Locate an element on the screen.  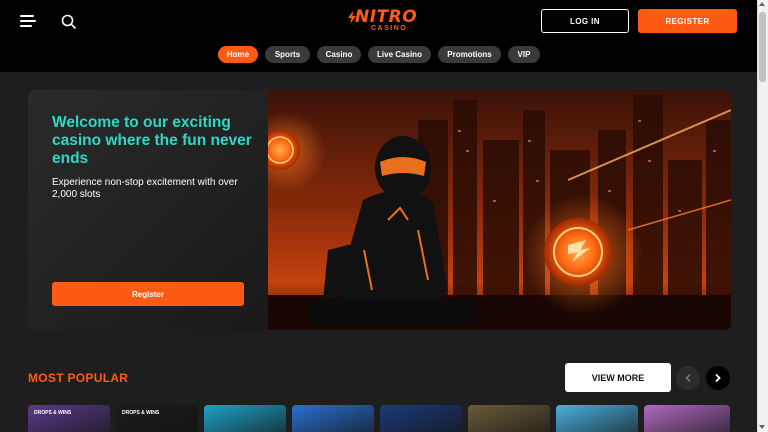
nav-item-vip: VIP is located at coordinates (524, 54).